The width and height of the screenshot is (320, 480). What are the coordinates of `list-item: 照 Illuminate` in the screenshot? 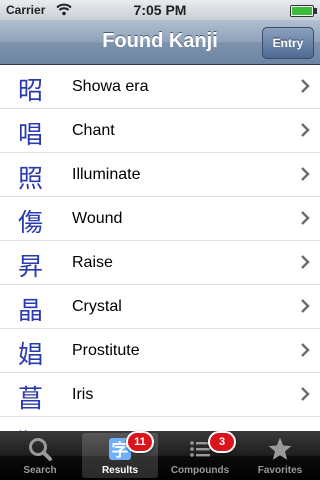 It's located at (160, 175).